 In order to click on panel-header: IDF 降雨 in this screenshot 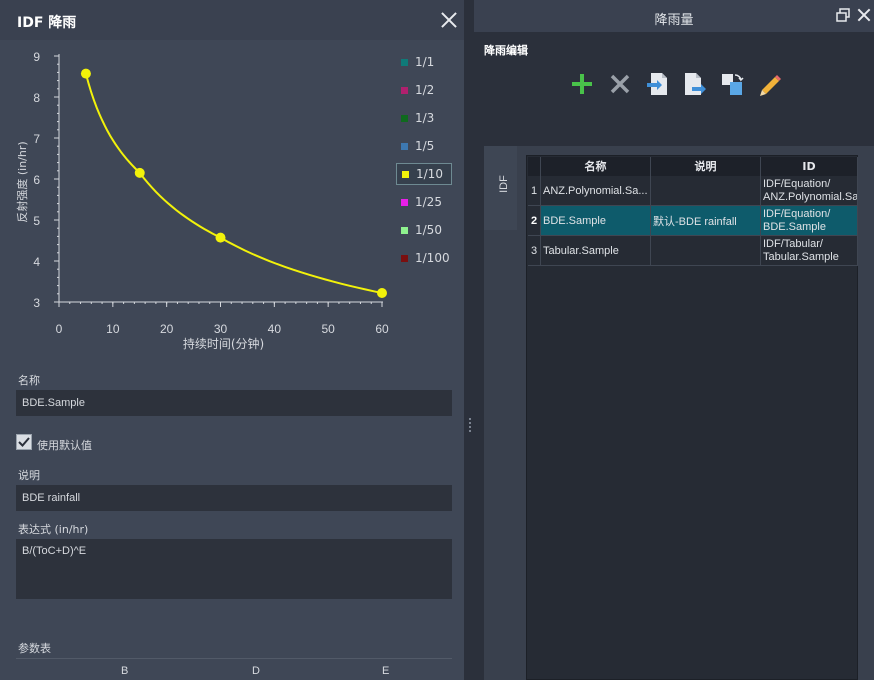, I will do `click(232, 20)`.